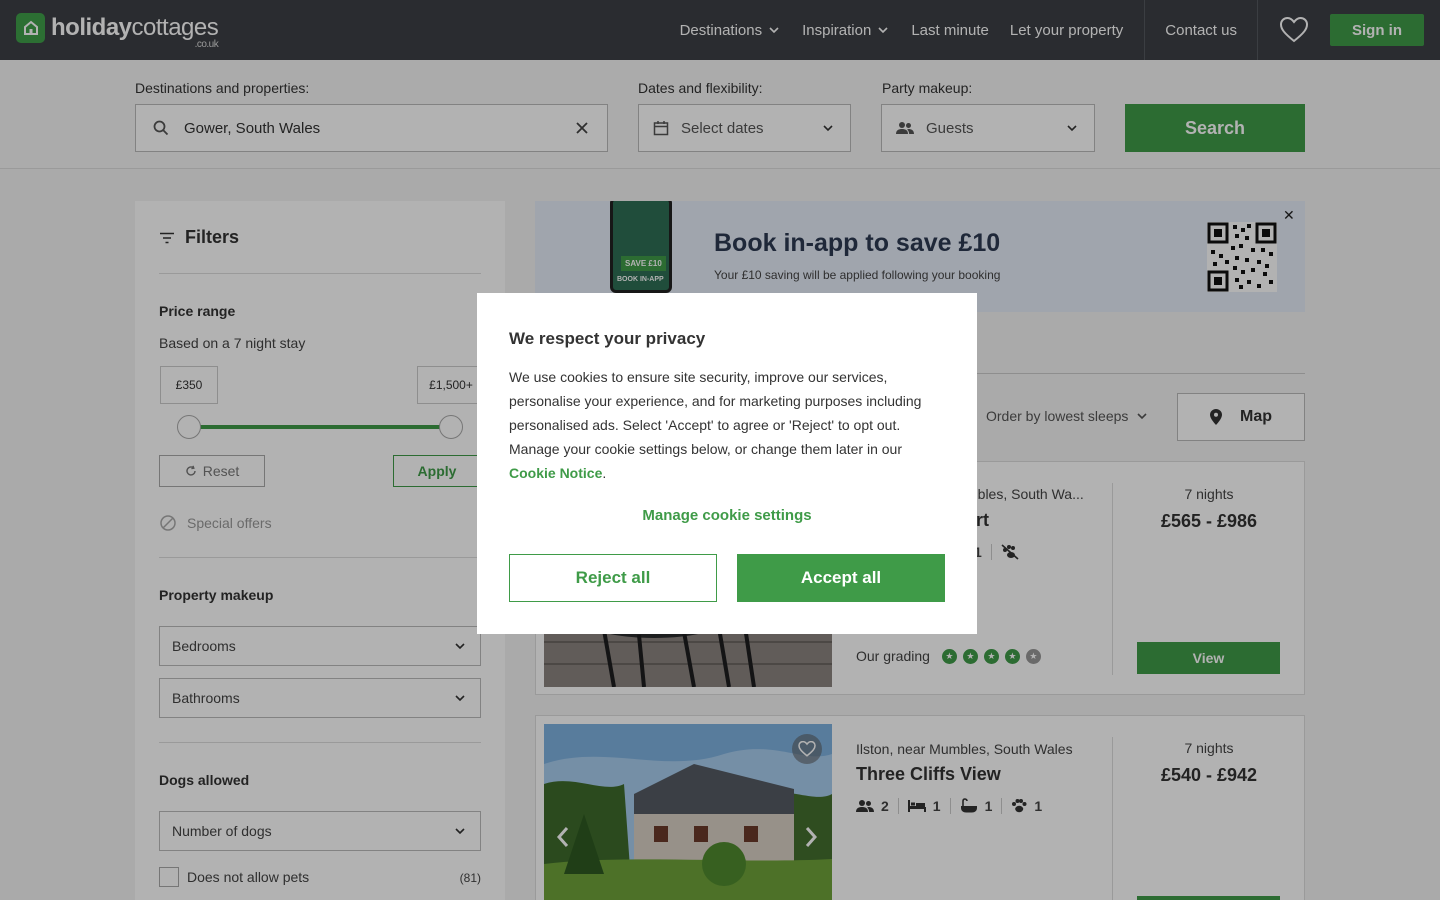 The image size is (1440, 900). Describe the element at coordinates (607, 338) in the screenshot. I see `cookie-title: We respect your privacy` at that location.